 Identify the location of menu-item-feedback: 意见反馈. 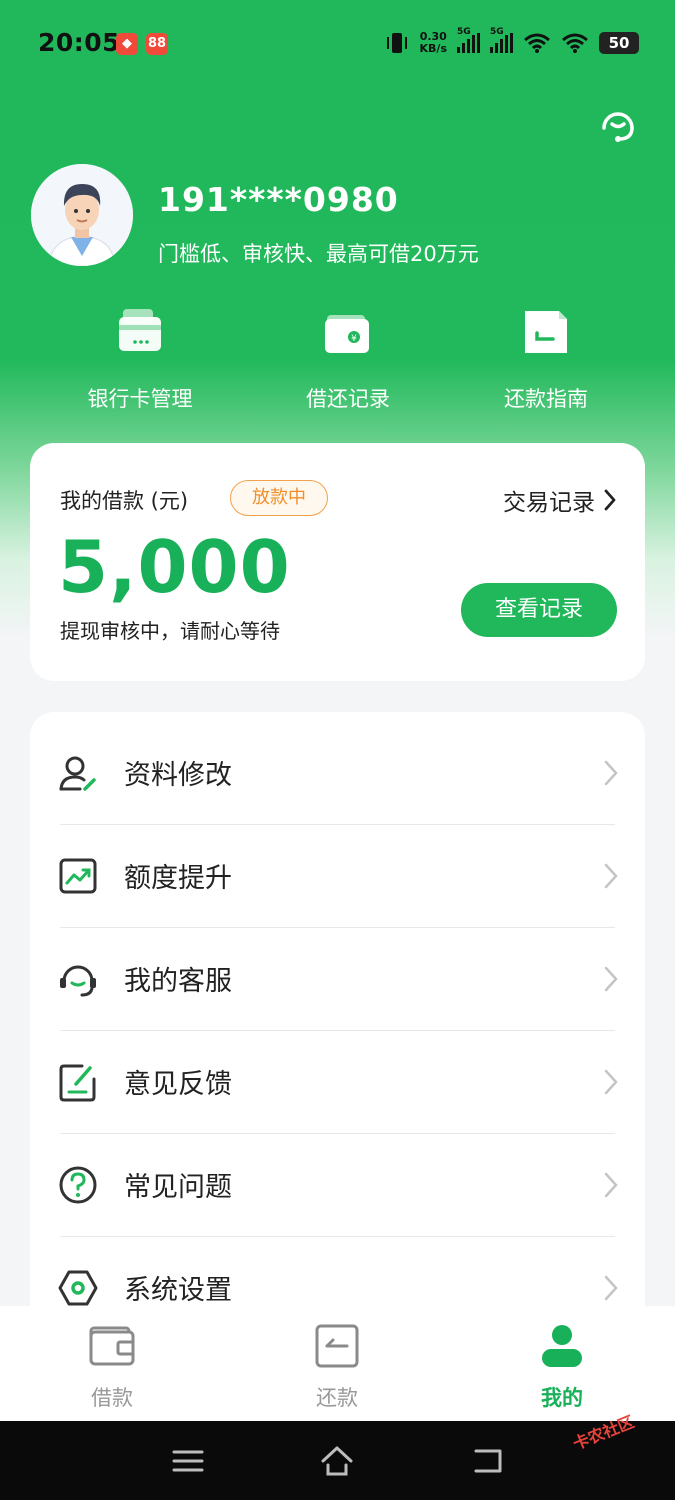
(337, 1082).